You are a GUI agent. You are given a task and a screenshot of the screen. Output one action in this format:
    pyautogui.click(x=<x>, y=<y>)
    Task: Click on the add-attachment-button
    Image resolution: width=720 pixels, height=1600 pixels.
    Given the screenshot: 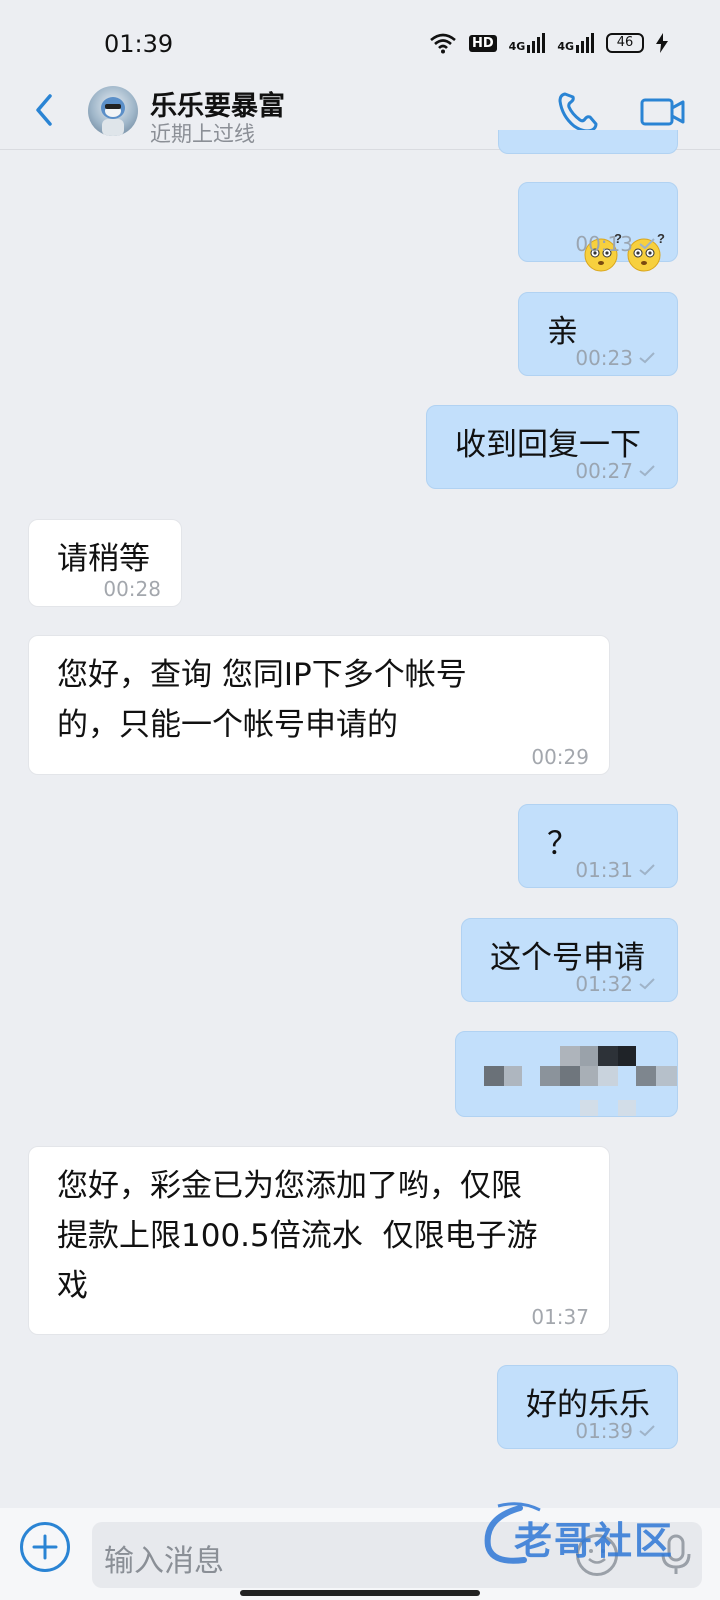 What is the action you would take?
    pyautogui.click(x=45, y=1547)
    